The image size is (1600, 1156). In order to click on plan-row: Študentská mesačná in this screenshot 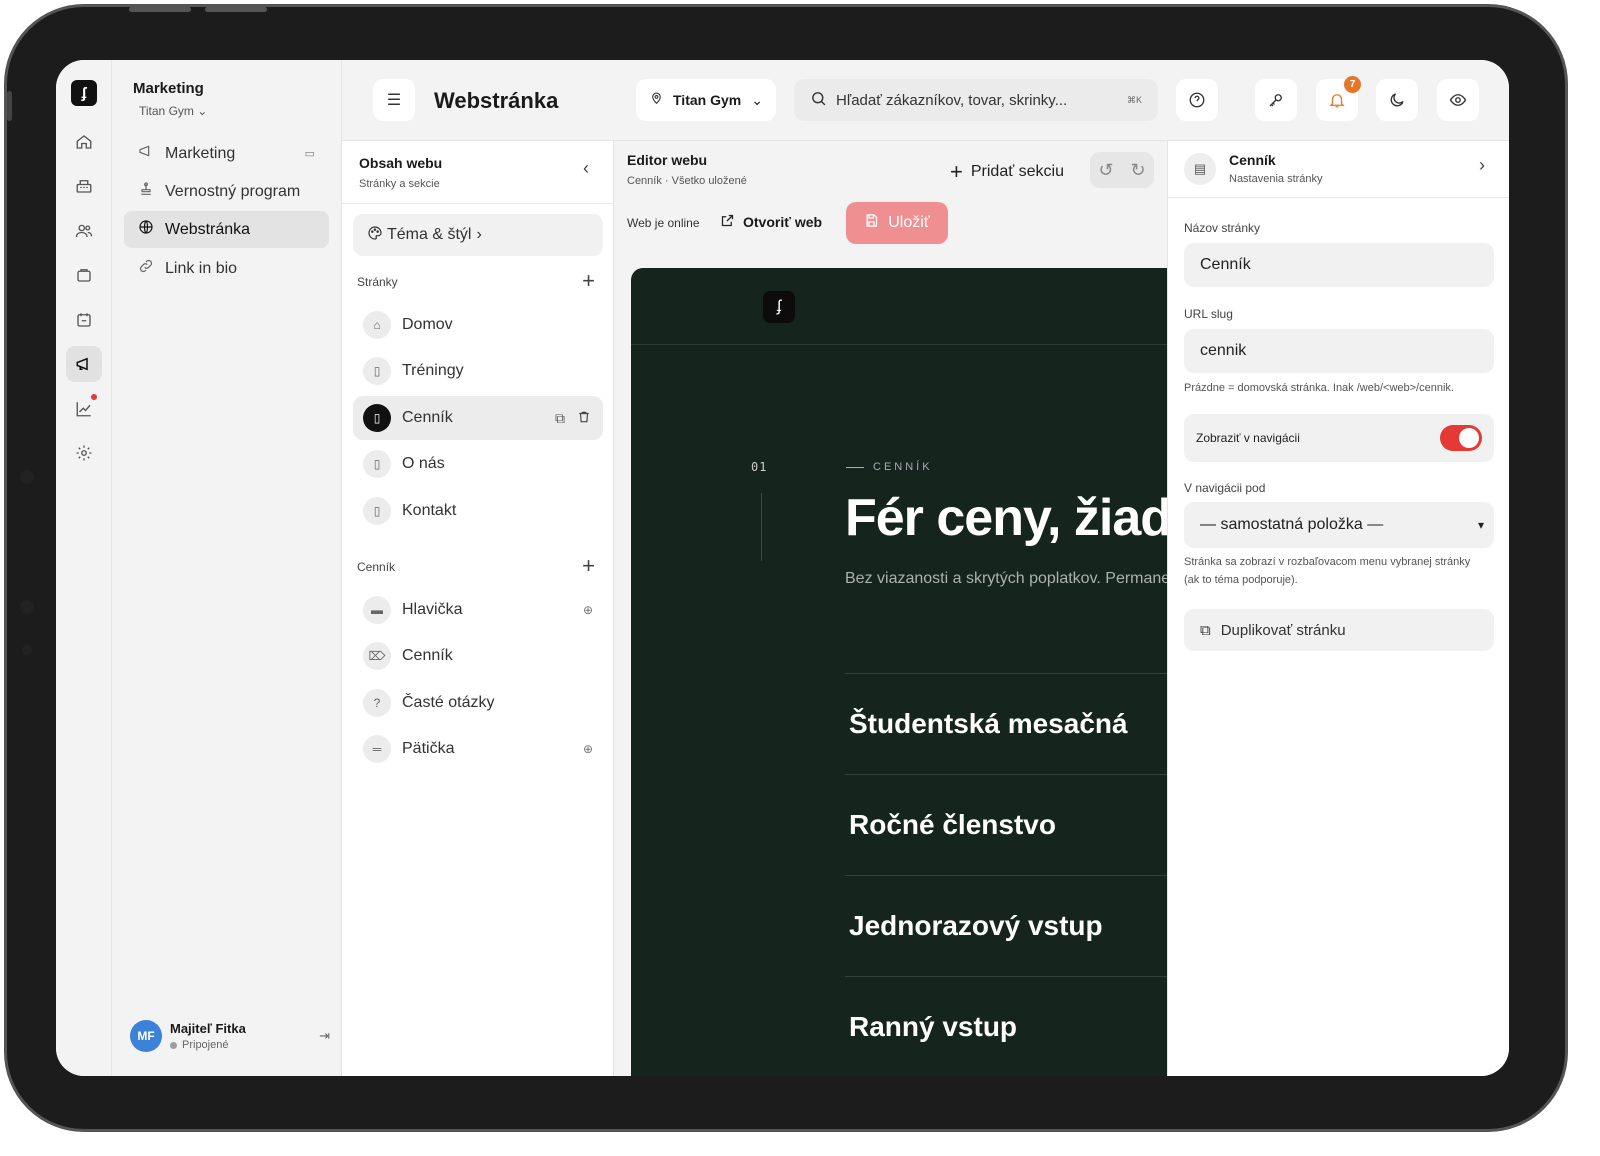, I will do `click(1008, 723)`.